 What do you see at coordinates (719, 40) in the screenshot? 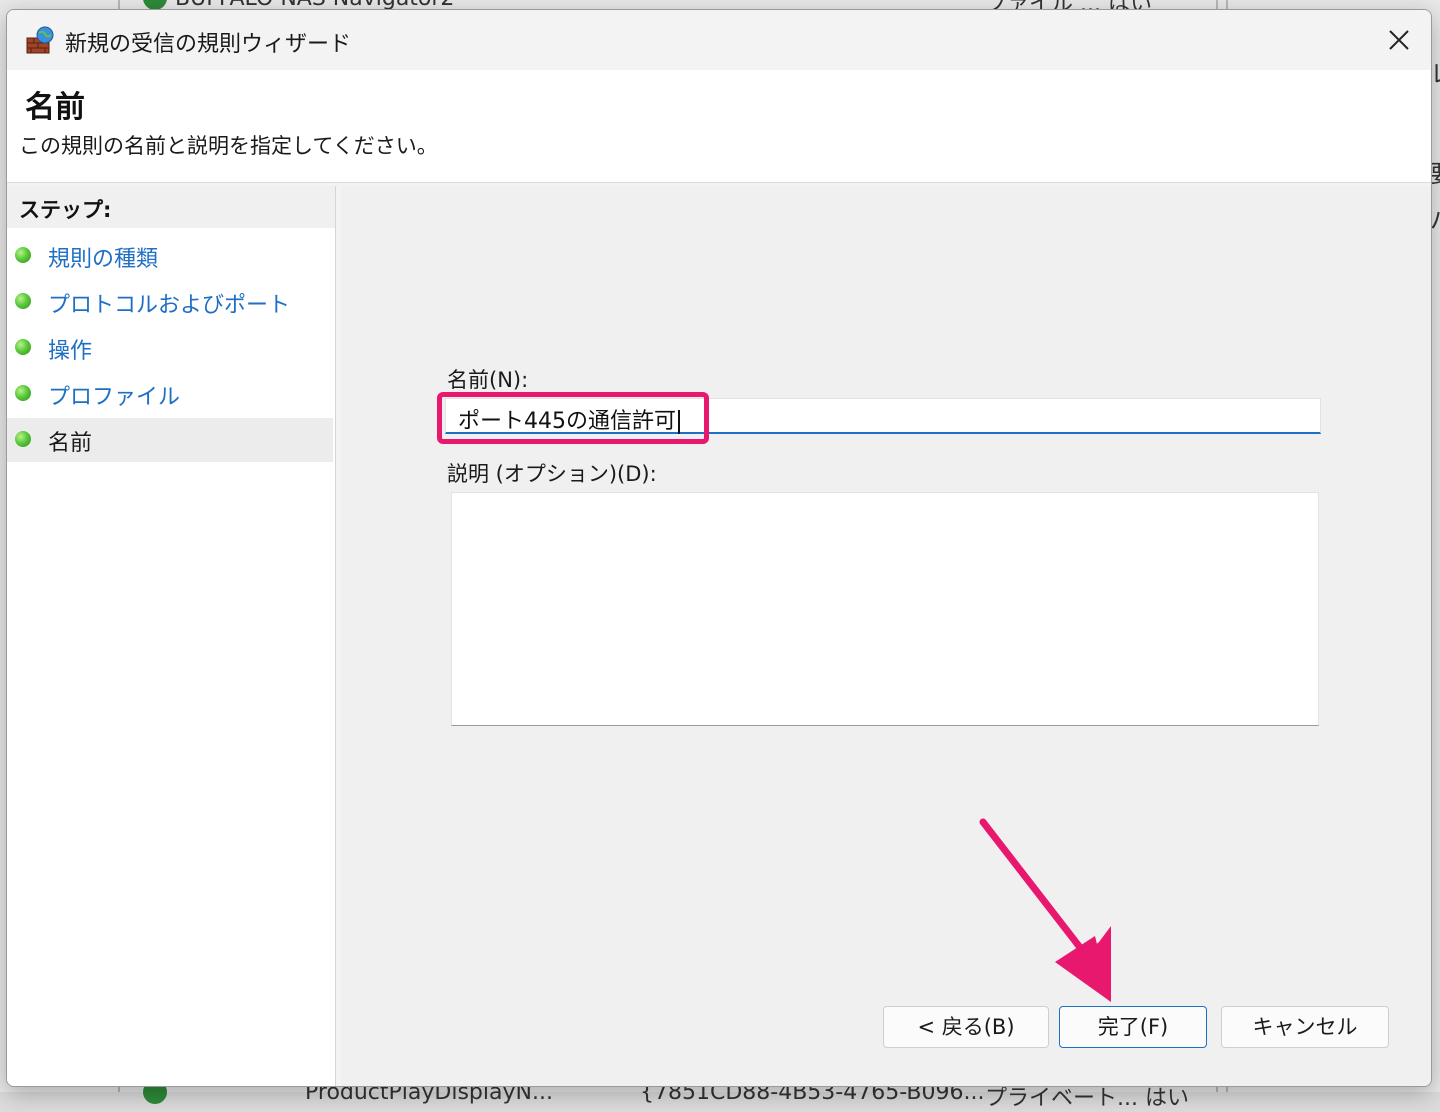
I see `title-bar: 新規の受信の規則ウィザード` at bounding box center [719, 40].